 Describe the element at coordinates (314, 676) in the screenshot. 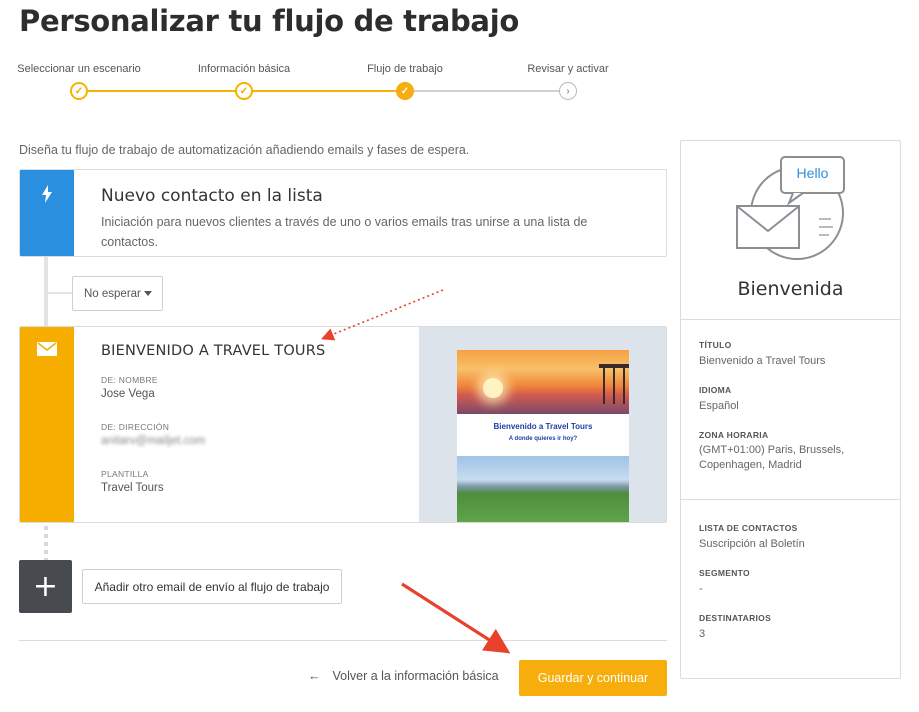

I see `arrow-left-icon: ←` at that location.